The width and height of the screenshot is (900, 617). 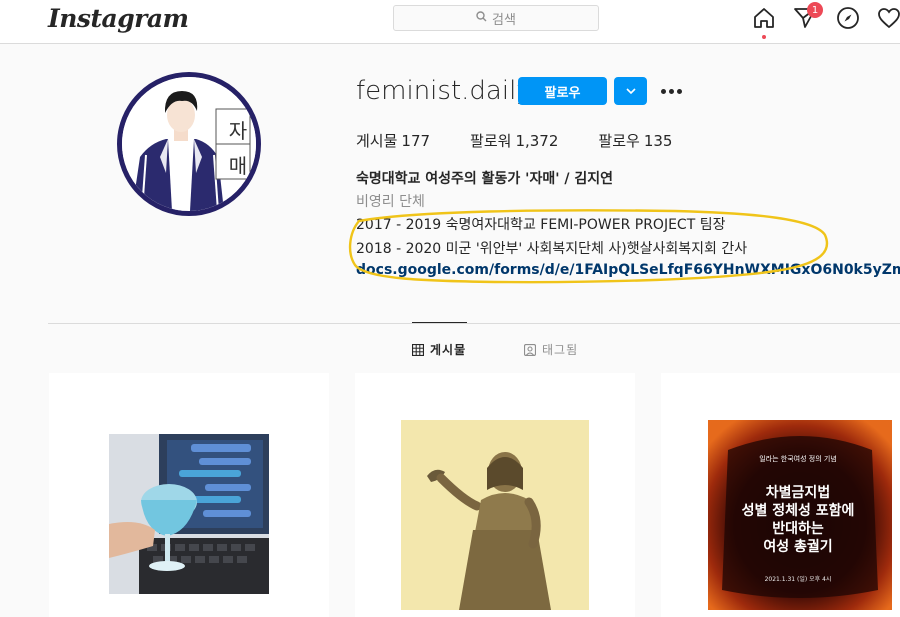 What do you see at coordinates (658, 141) in the screenshot?
I see `following-value: 135` at bounding box center [658, 141].